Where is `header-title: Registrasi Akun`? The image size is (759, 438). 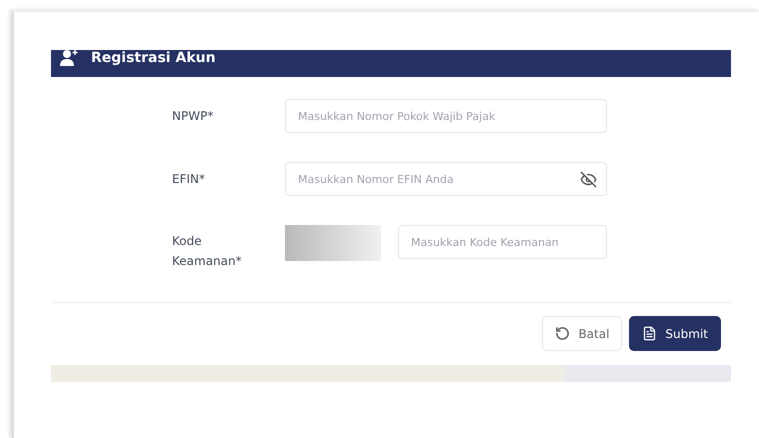 header-title: Registrasi Akun is located at coordinates (153, 58).